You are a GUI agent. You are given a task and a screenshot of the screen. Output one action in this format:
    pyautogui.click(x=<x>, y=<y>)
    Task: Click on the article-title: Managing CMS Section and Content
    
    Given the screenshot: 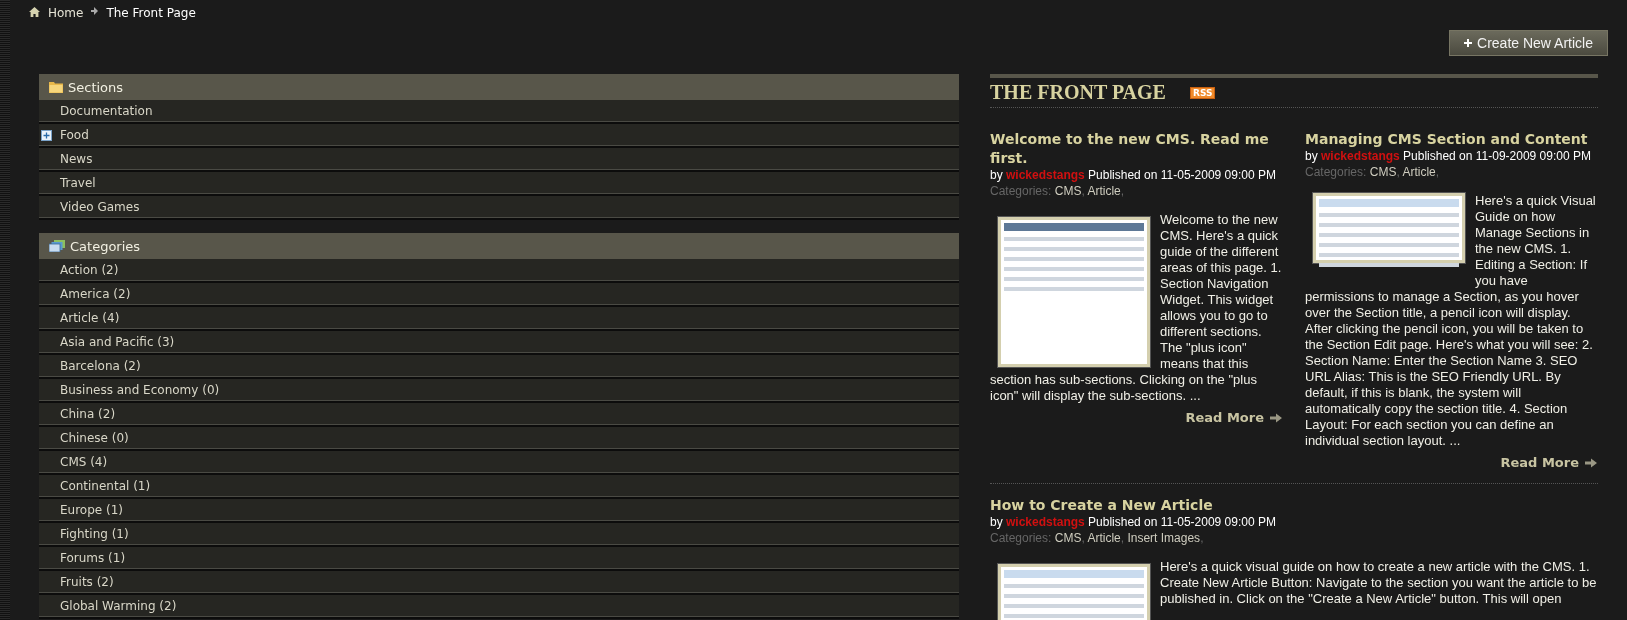 What is the action you would take?
    pyautogui.click(x=1451, y=139)
    